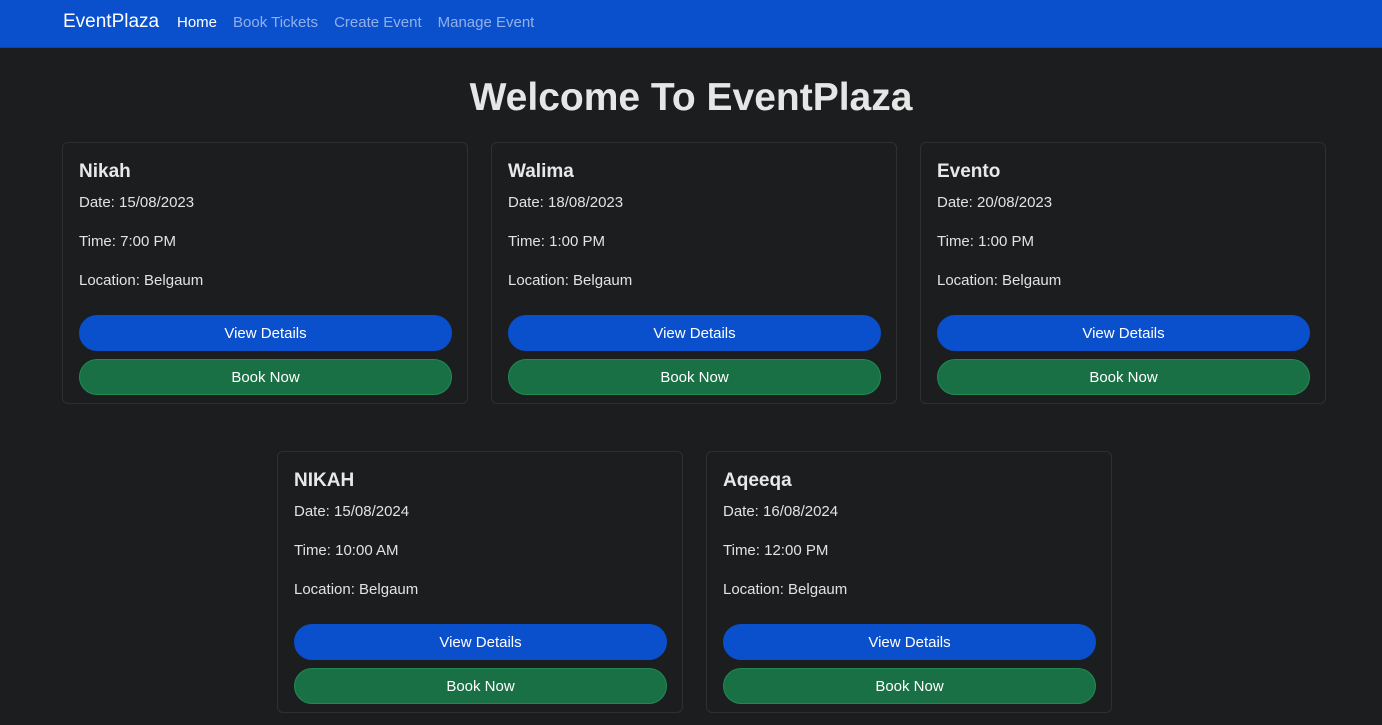 This screenshot has width=1382, height=725. Describe the element at coordinates (275, 22) in the screenshot. I see `nav-link-book-tickets: Book Tickets` at that location.